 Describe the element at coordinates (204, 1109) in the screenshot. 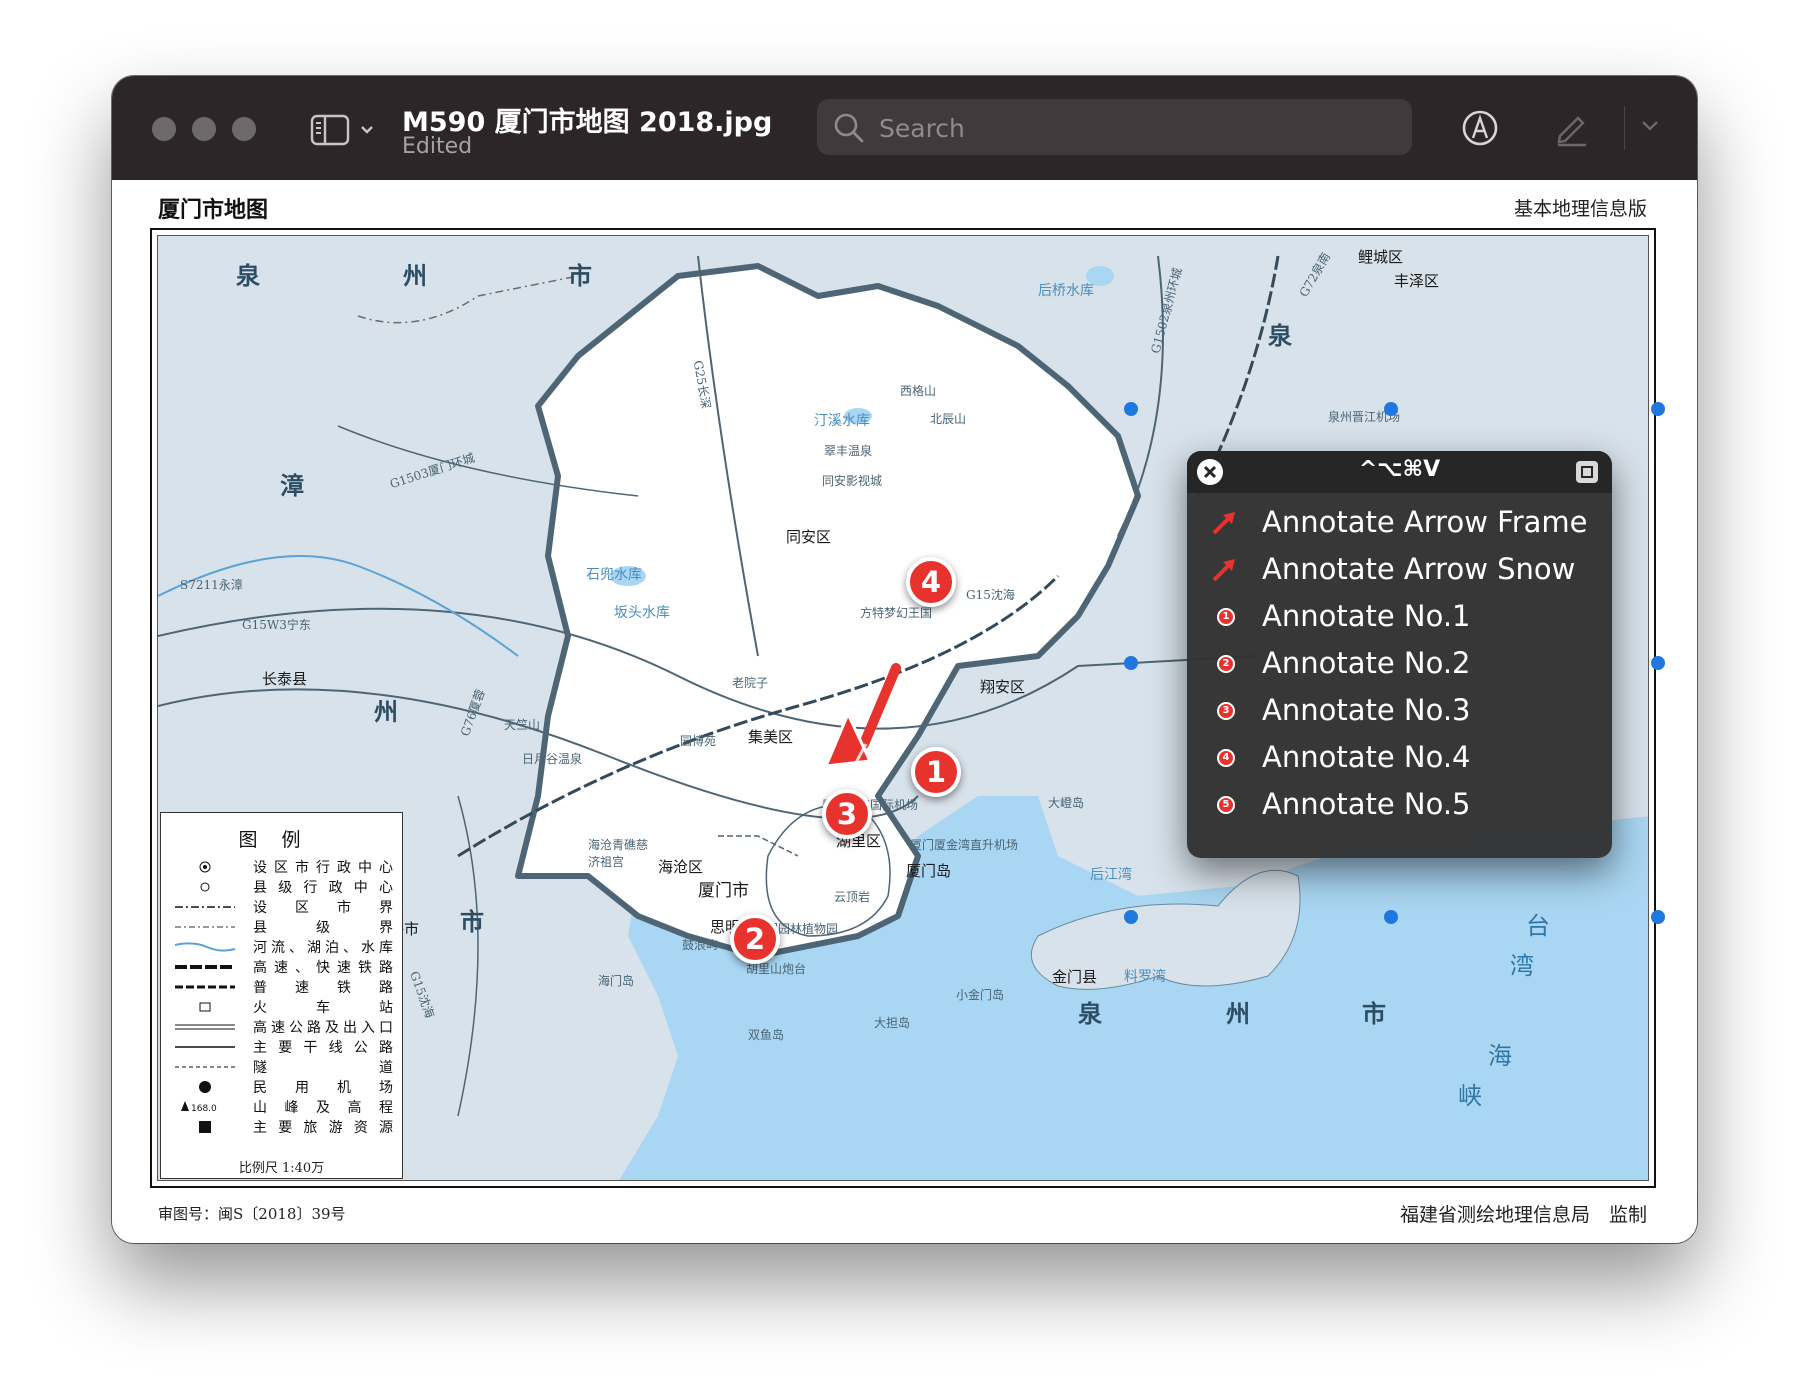

I see `svg-text: 168.0` at that location.